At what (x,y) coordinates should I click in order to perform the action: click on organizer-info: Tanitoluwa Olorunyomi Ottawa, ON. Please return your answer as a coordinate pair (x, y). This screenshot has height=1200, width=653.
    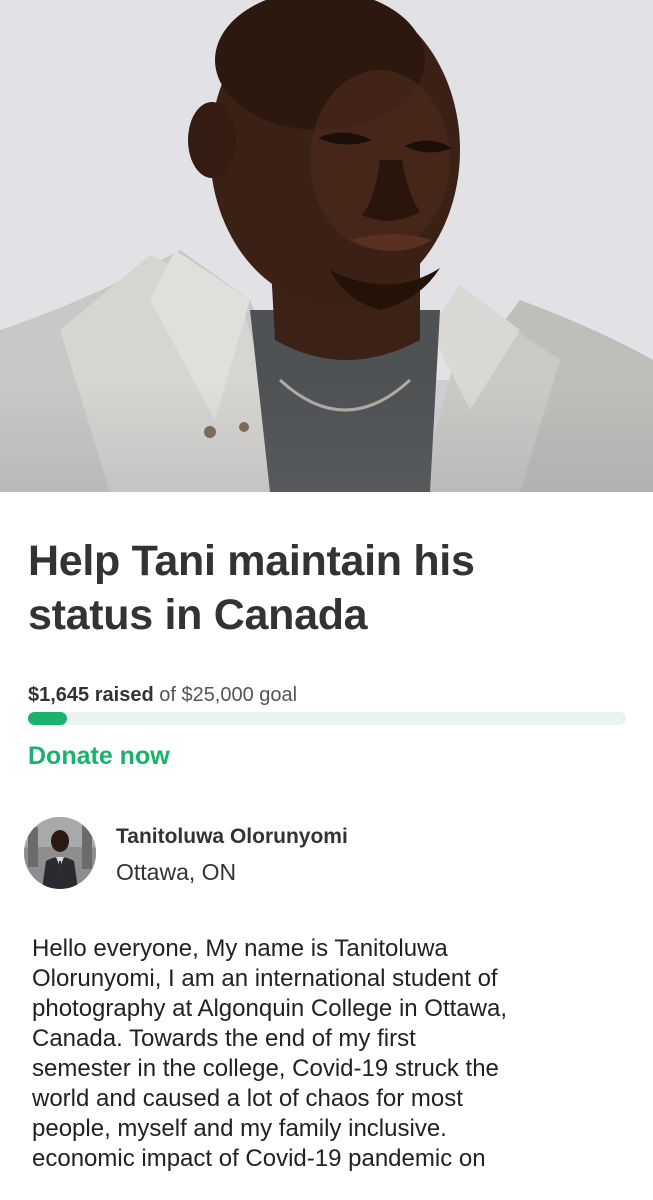
    Looking at the image, I should click on (324, 853).